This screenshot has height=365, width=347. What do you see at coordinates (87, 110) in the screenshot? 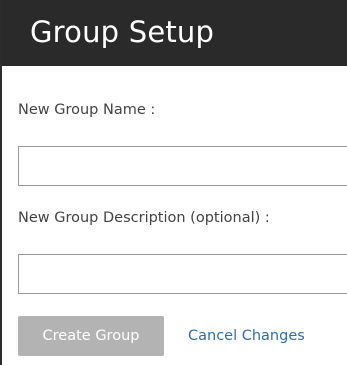
I see `group-name-label: New Group Name :` at bounding box center [87, 110].